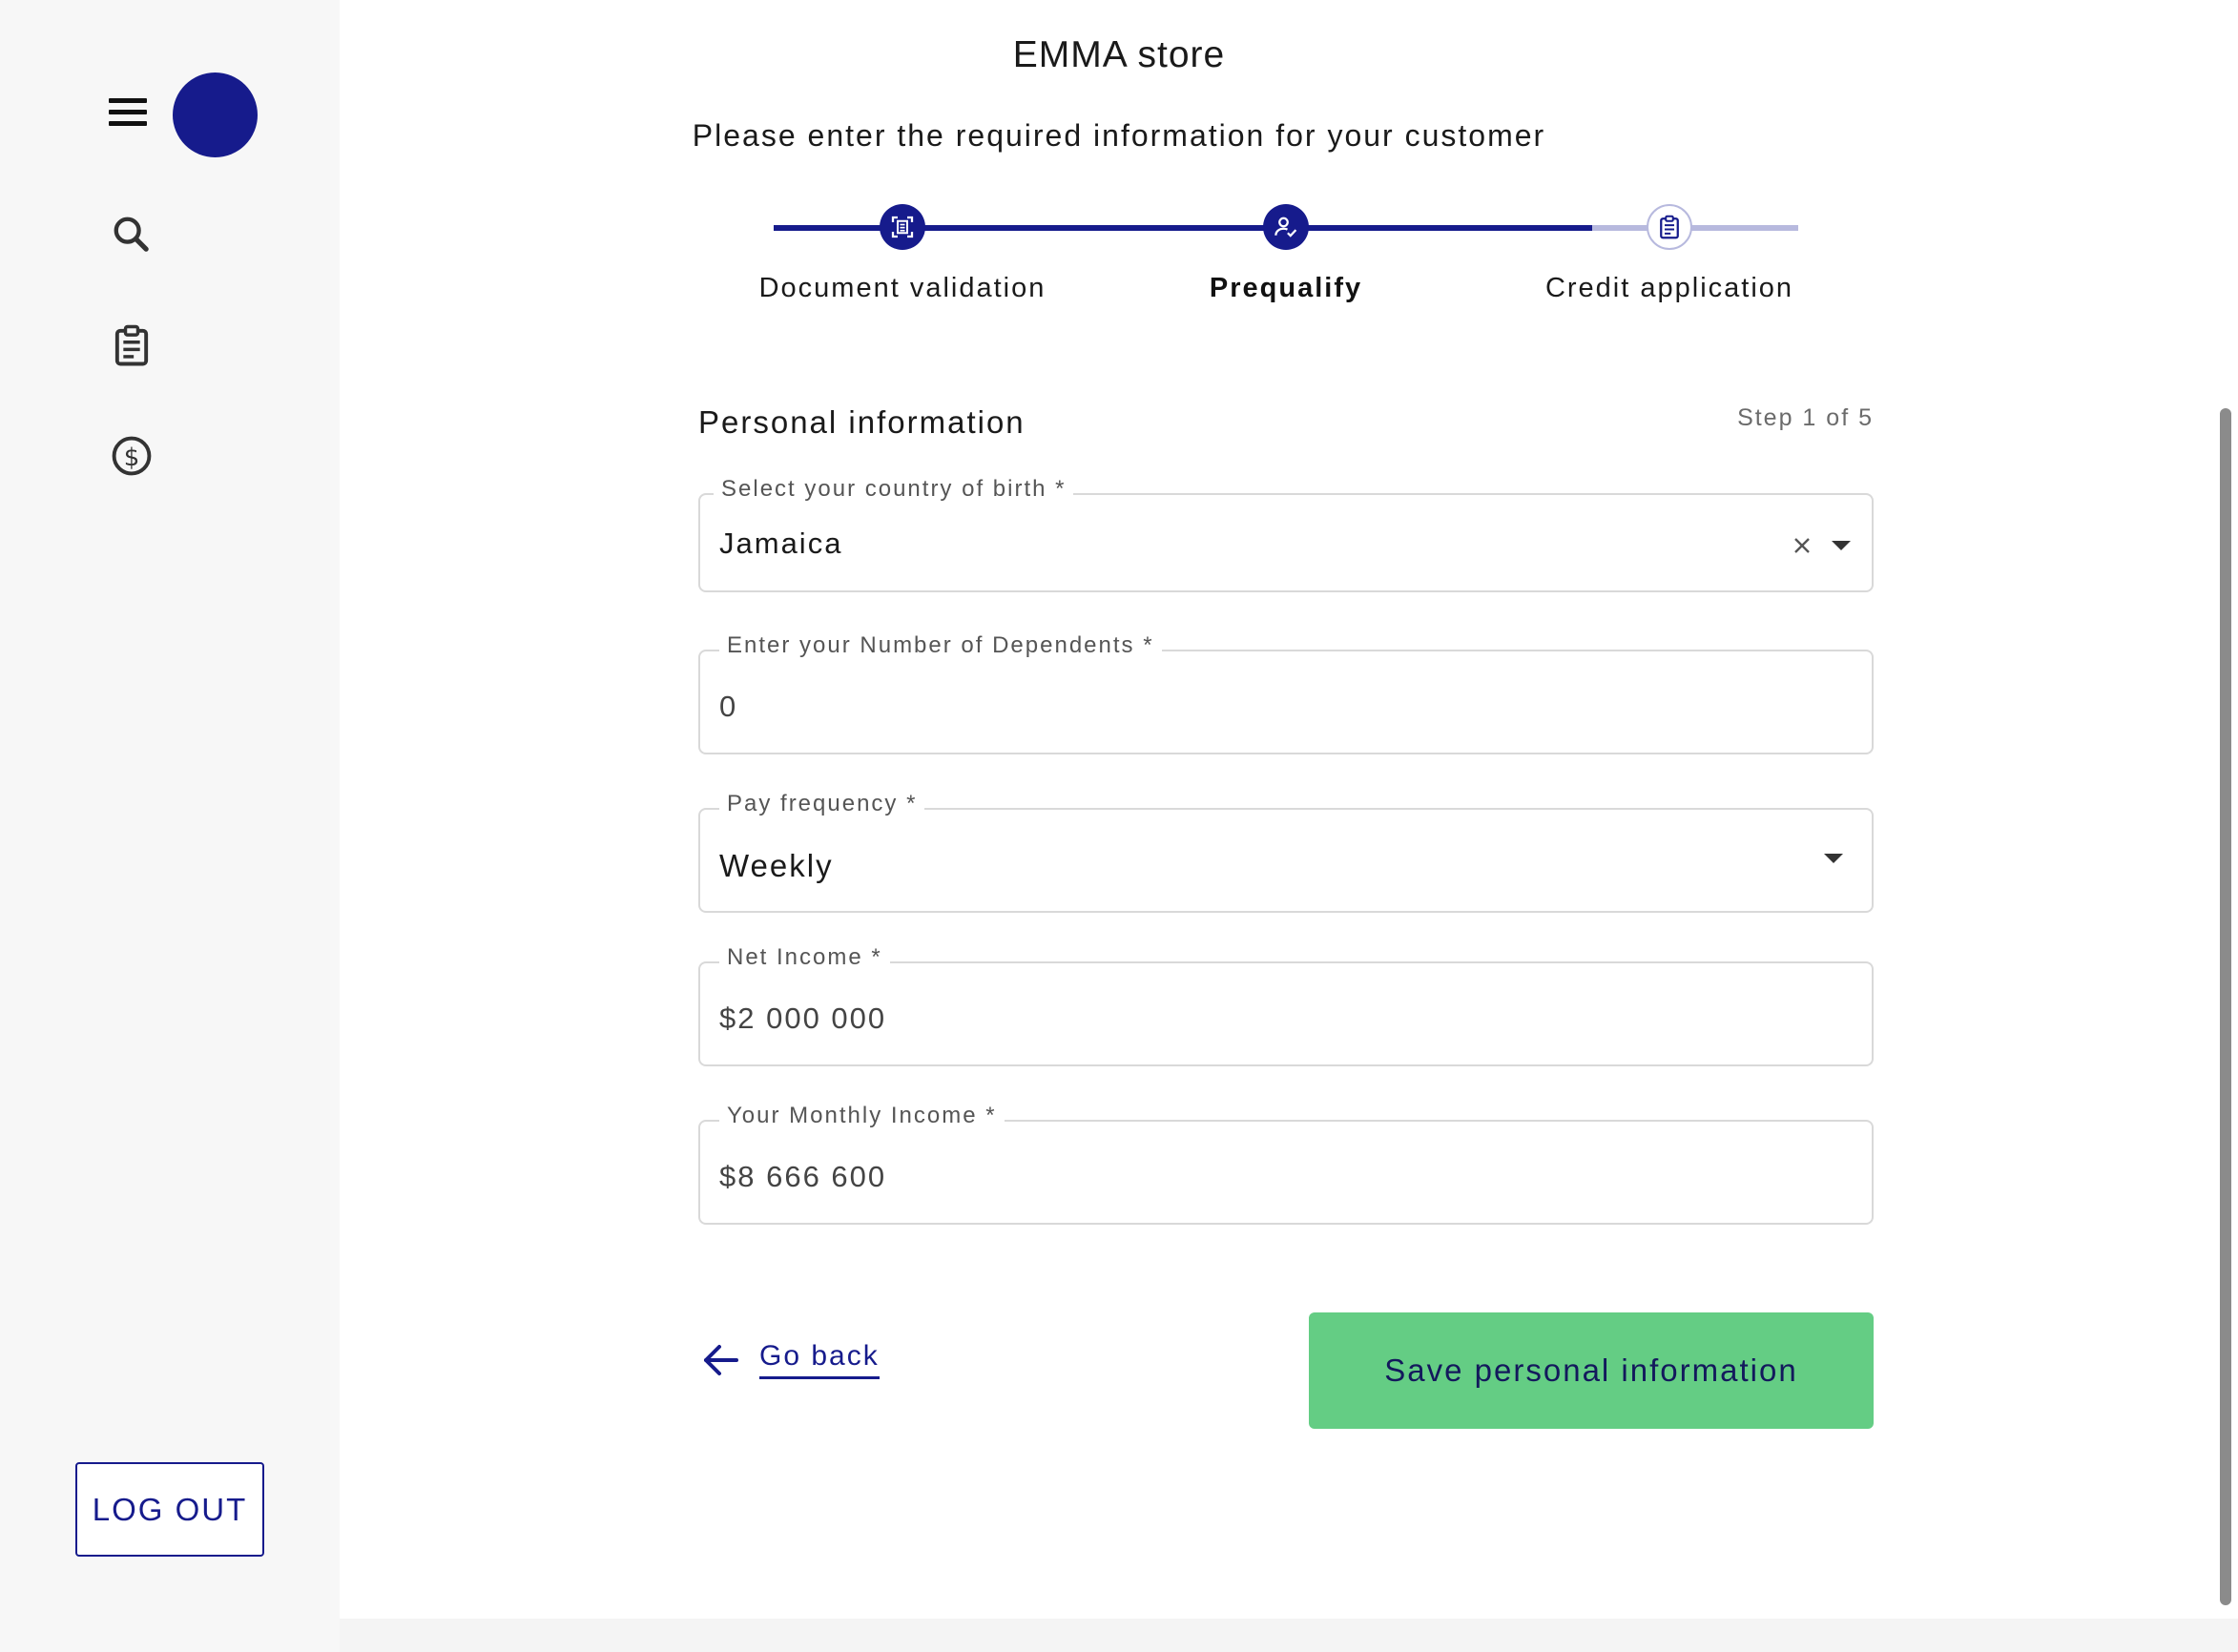  Describe the element at coordinates (2225, 1006) in the screenshot. I see `scrollbar` at that location.